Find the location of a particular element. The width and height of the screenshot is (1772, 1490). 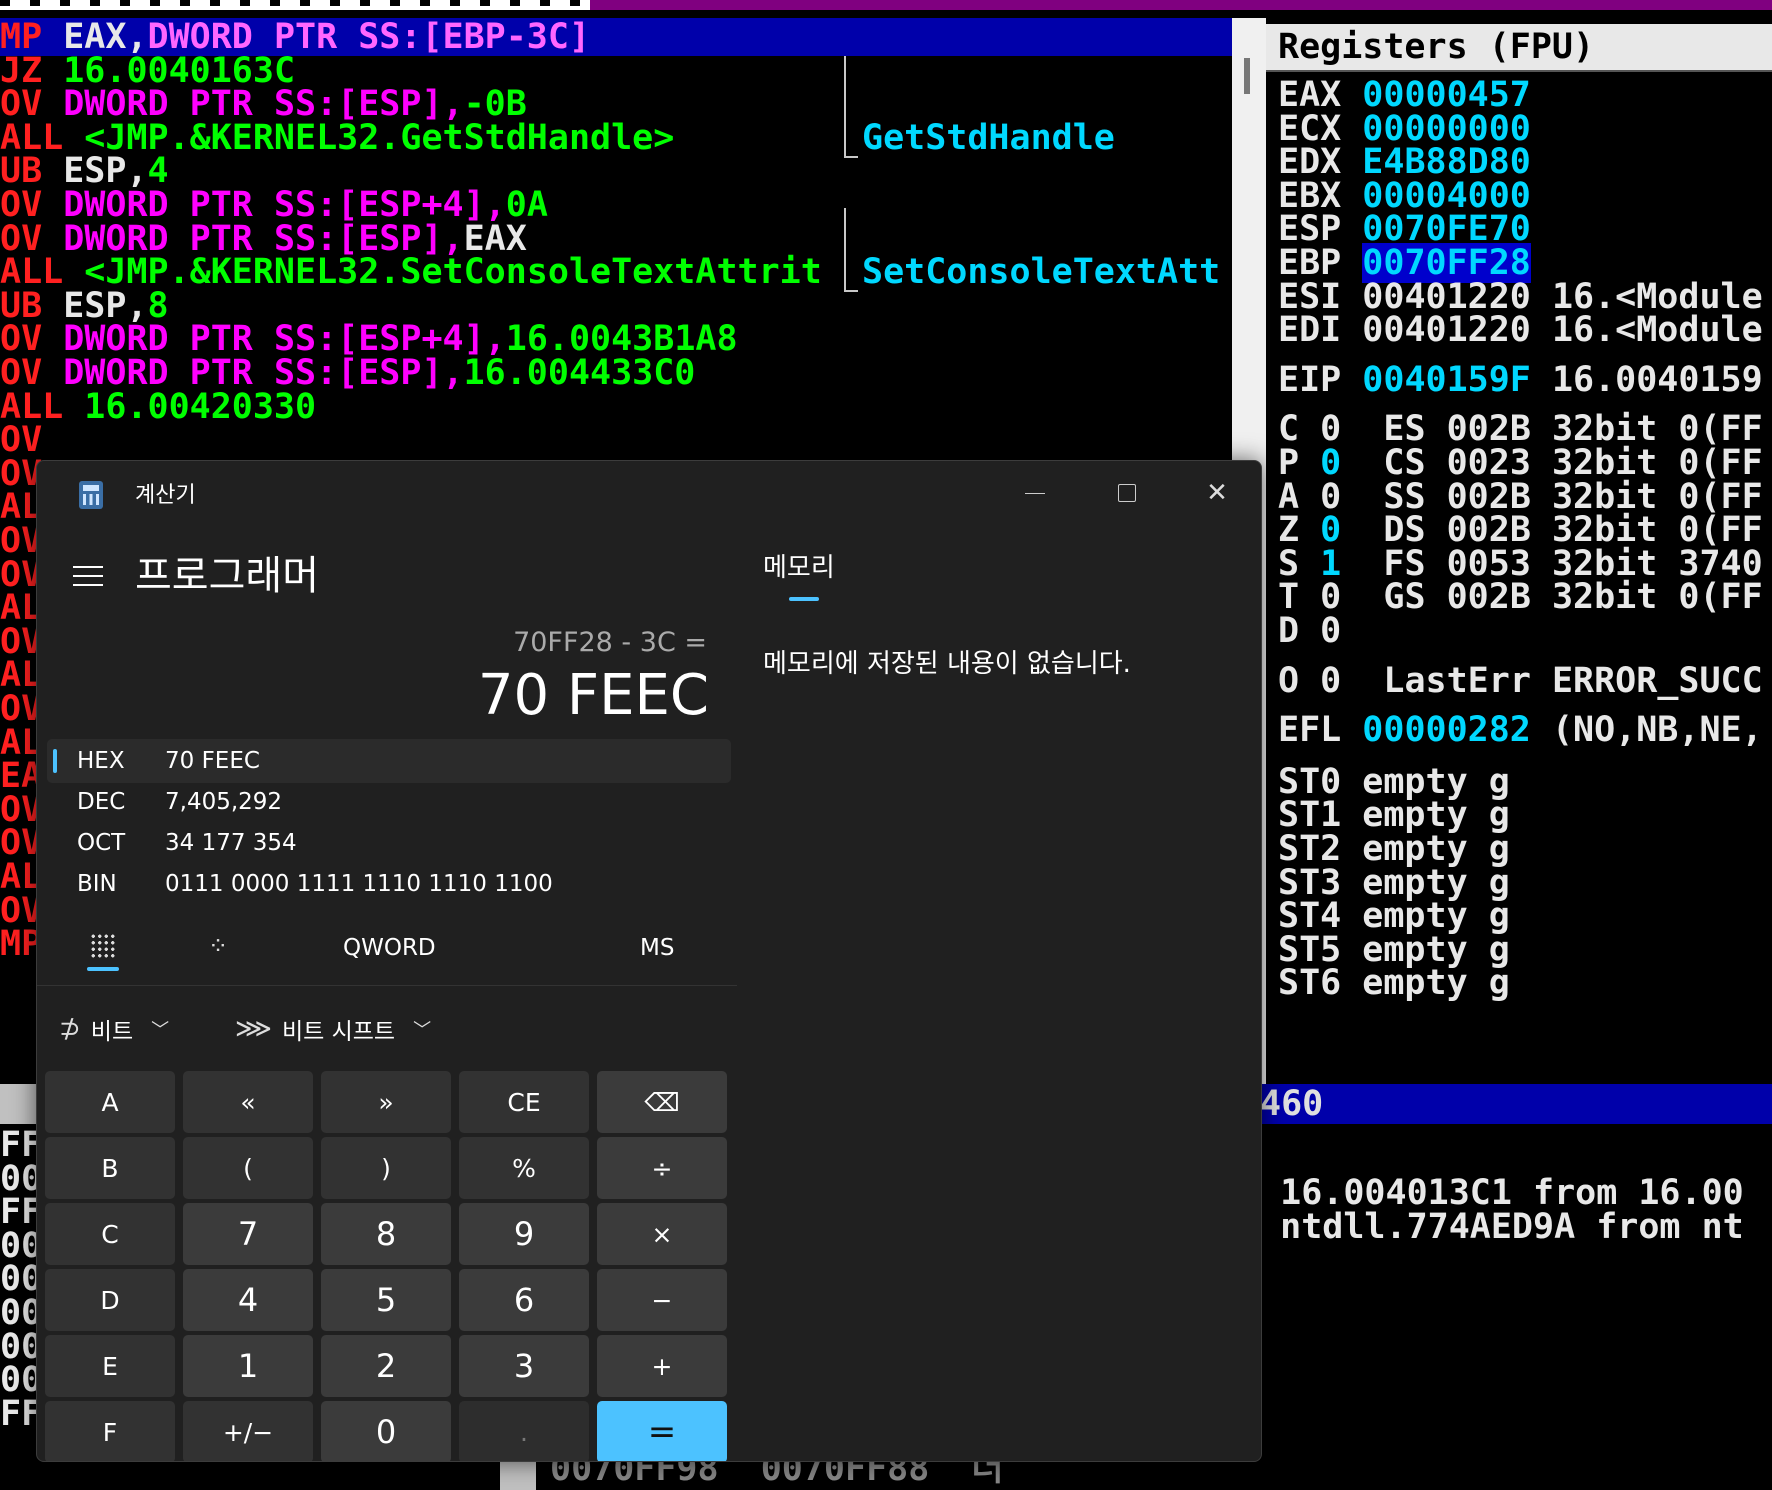

key-f: F is located at coordinates (110, 1431).